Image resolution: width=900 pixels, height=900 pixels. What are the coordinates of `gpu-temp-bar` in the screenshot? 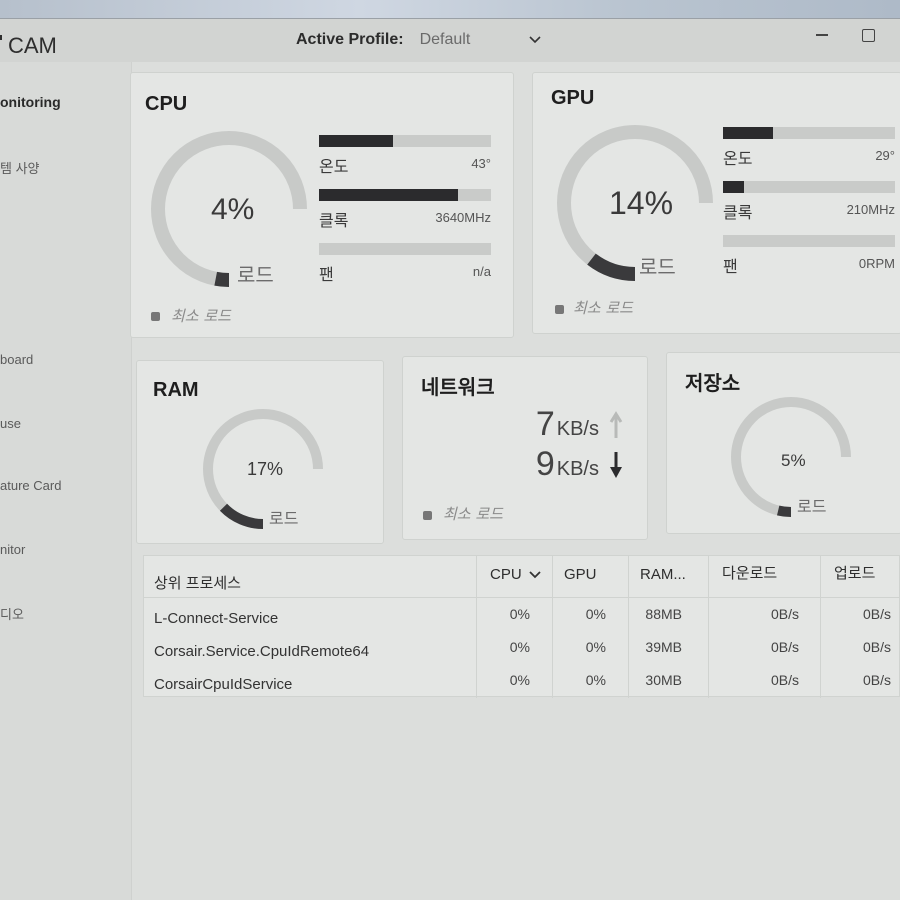 It's located at (809, 133).